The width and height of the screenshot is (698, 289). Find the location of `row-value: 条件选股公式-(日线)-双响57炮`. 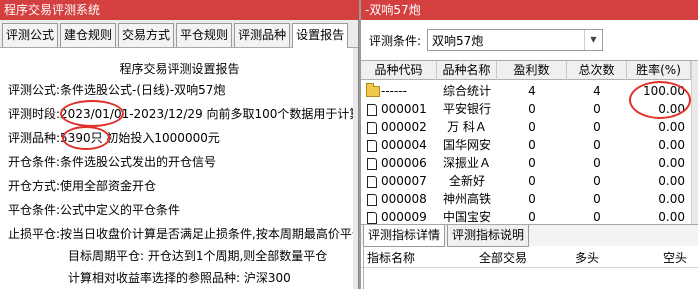

row-value: 条件选股公式-(日线)-双响57炮 is located at coordinates (143, 90).